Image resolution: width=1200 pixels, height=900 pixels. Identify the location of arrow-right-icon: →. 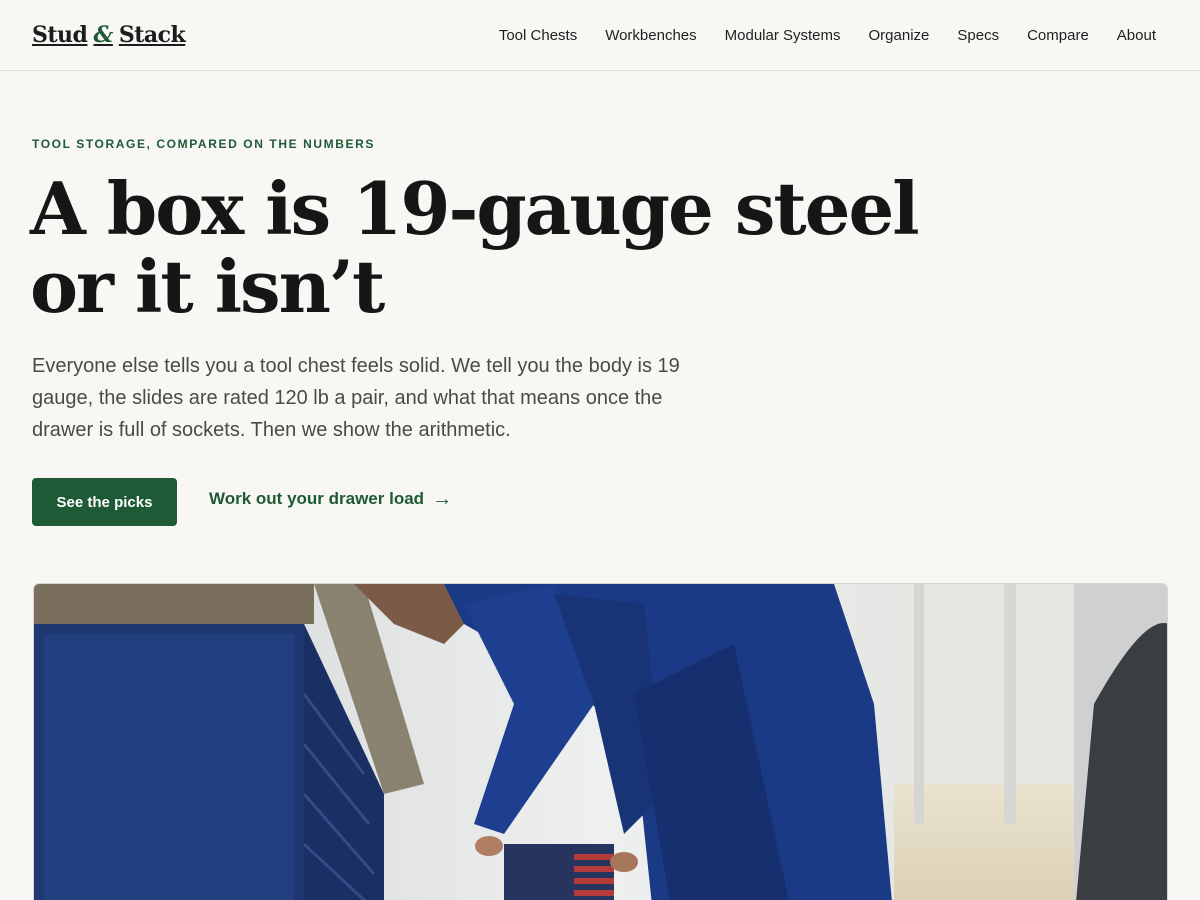
(442, 499).